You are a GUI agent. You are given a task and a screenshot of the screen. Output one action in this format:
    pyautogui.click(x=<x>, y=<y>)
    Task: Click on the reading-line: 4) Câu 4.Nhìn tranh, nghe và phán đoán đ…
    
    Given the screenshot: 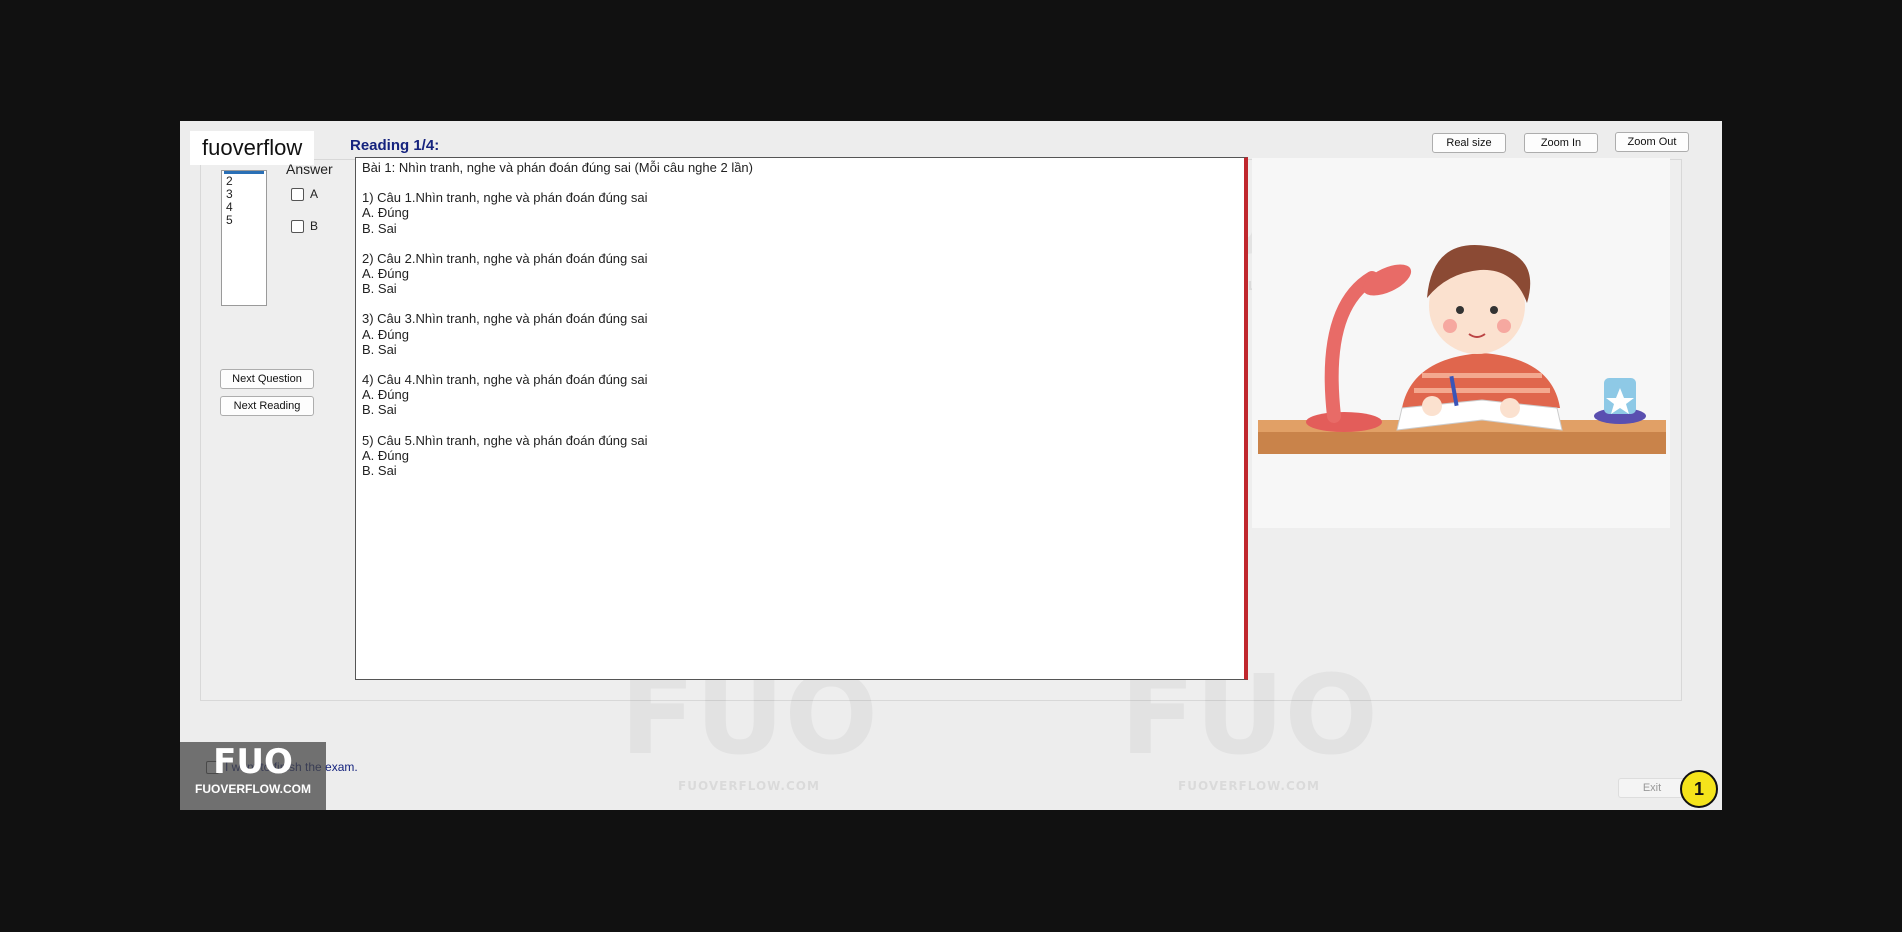 What is the action you would take?
    pyautogui.click(x=505, y=380)
    